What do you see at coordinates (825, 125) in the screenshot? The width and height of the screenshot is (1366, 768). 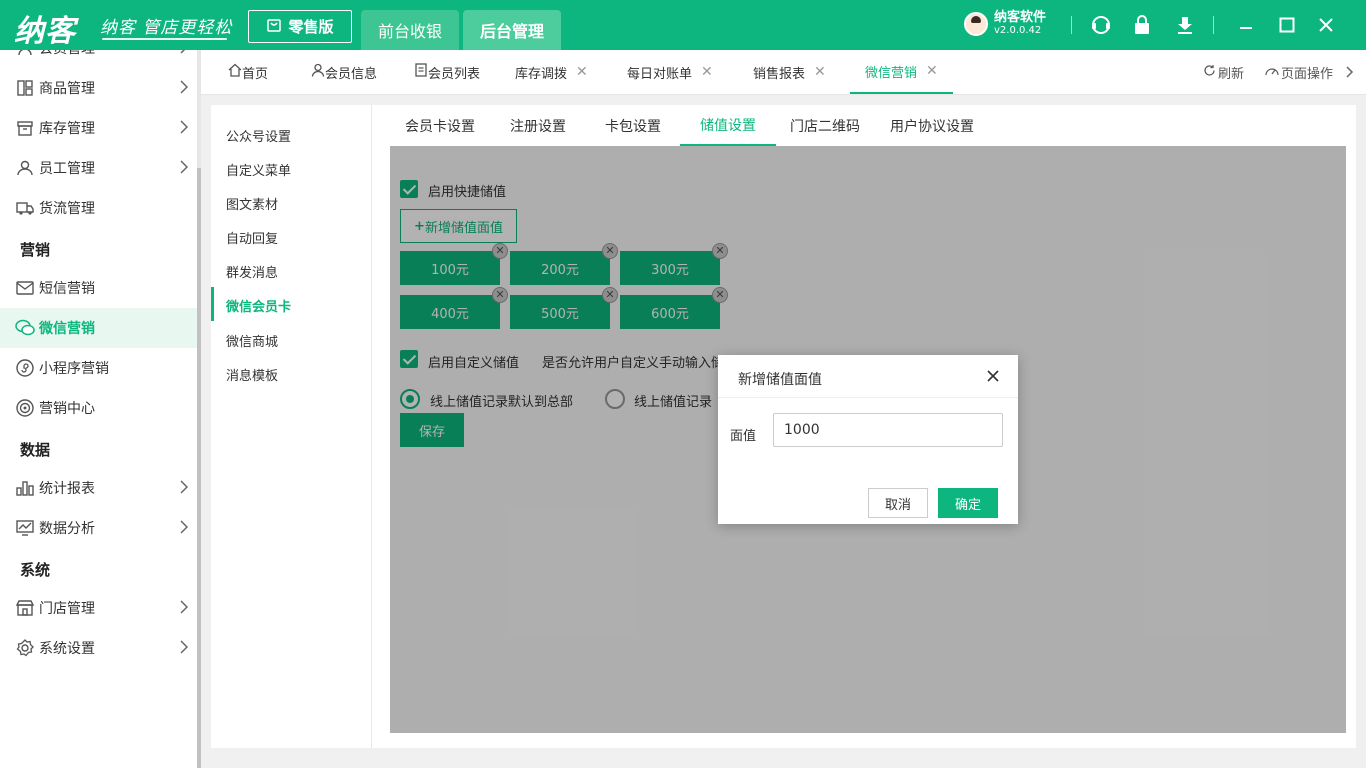 I see `tab-store-qrcode: 门店二维码` at bounding box center [825, 125].